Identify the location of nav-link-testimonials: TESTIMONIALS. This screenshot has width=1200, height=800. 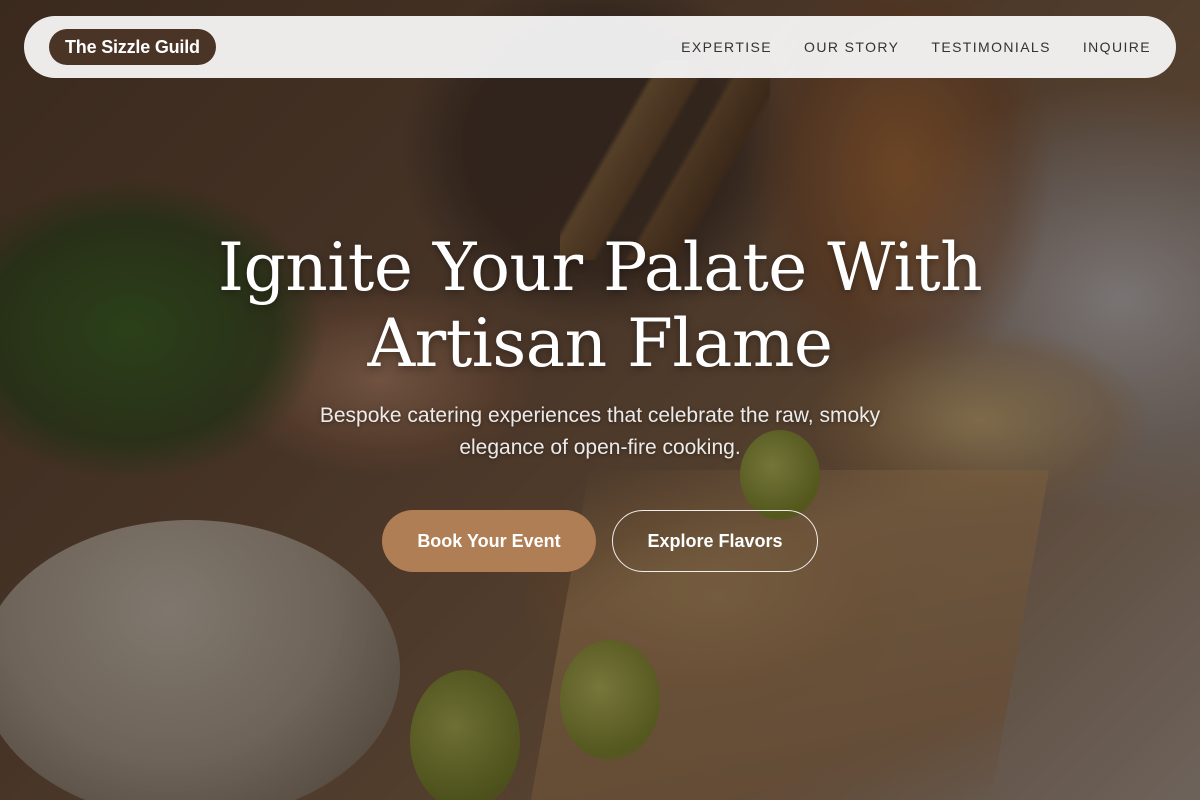
(990, 47).